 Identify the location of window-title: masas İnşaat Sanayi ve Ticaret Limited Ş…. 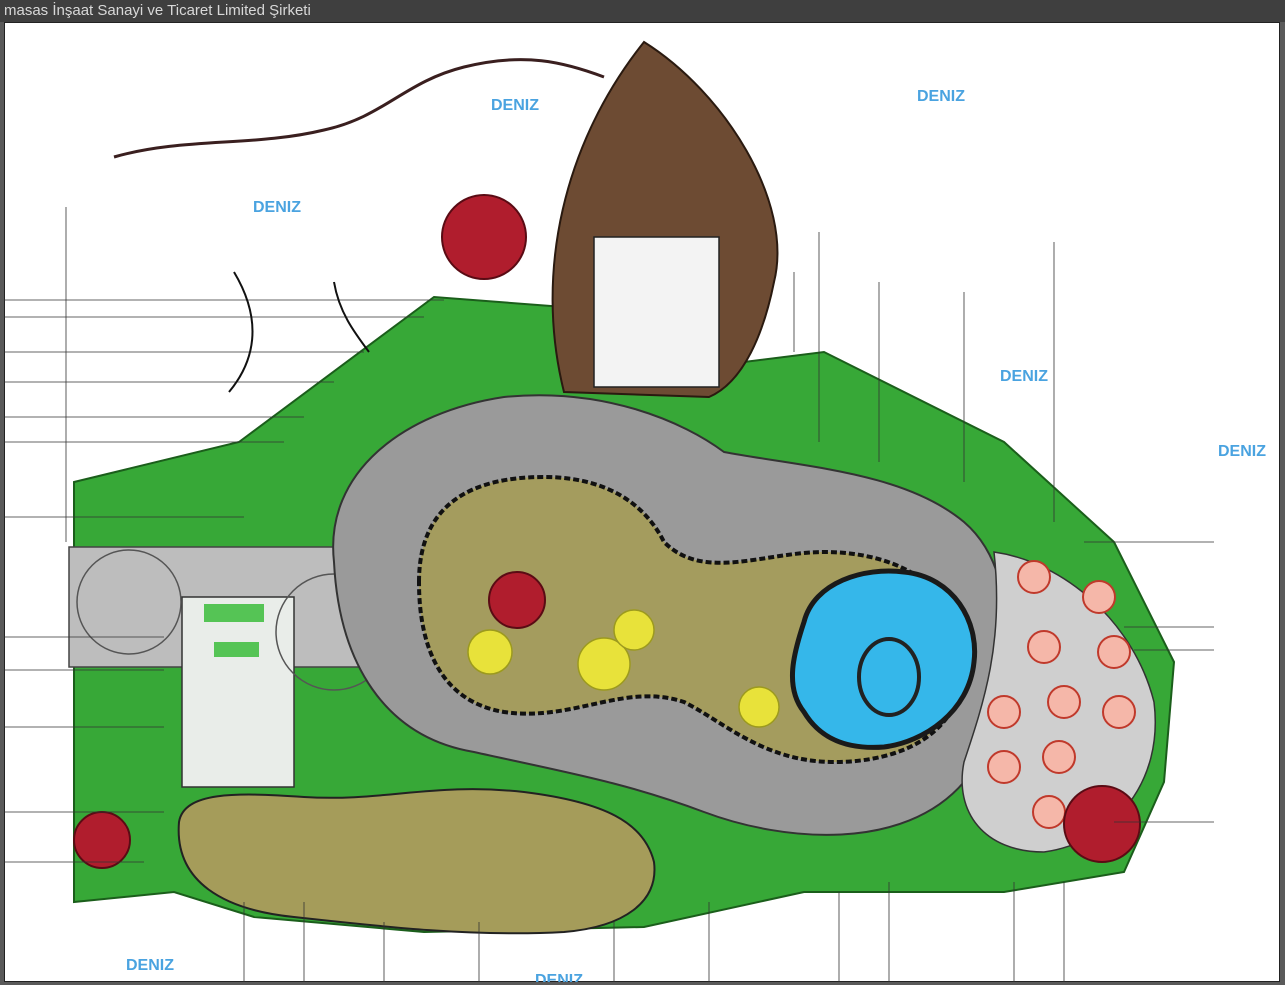
(642, 11).